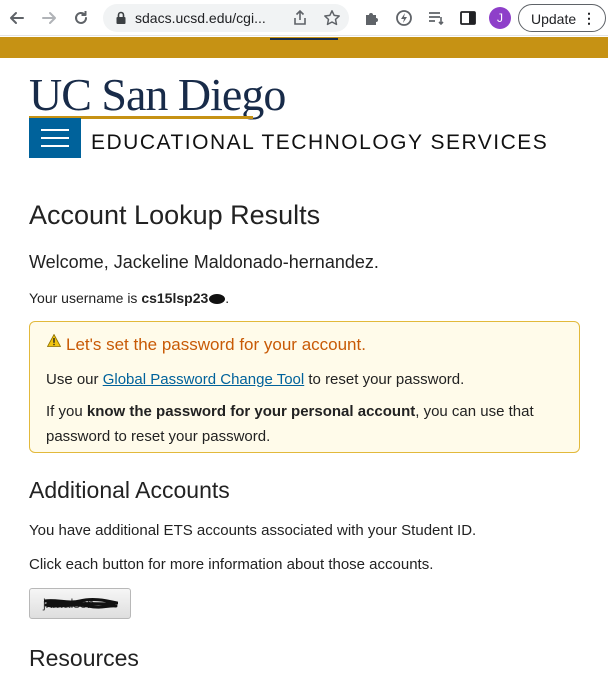  I want to click on redaction-mark, so click(217, 299).